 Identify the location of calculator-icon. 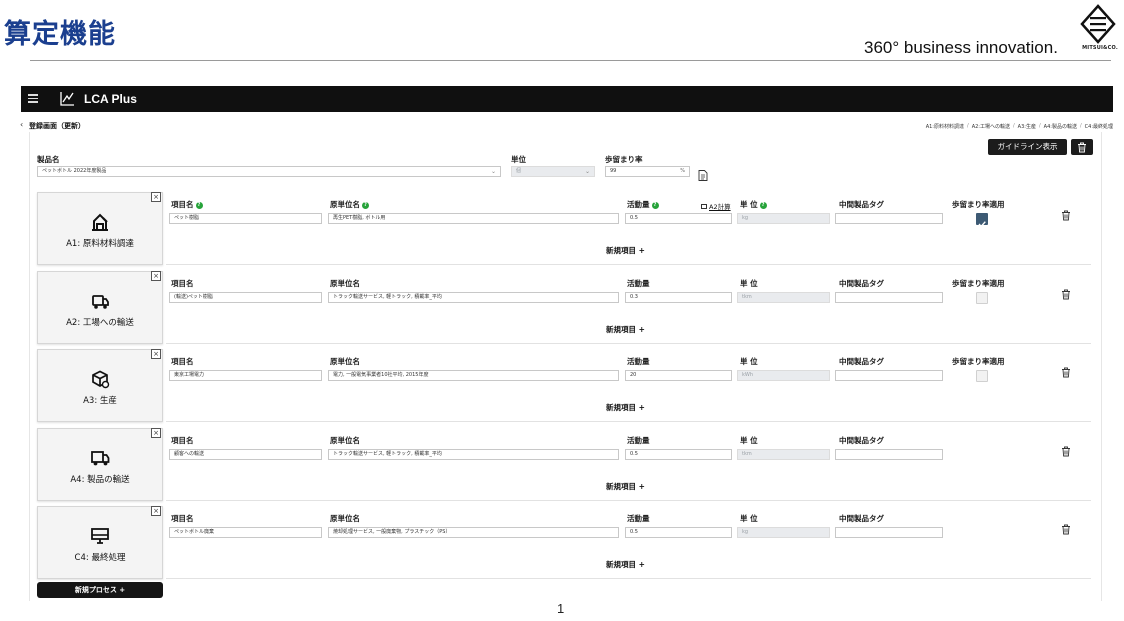
(704, 206).